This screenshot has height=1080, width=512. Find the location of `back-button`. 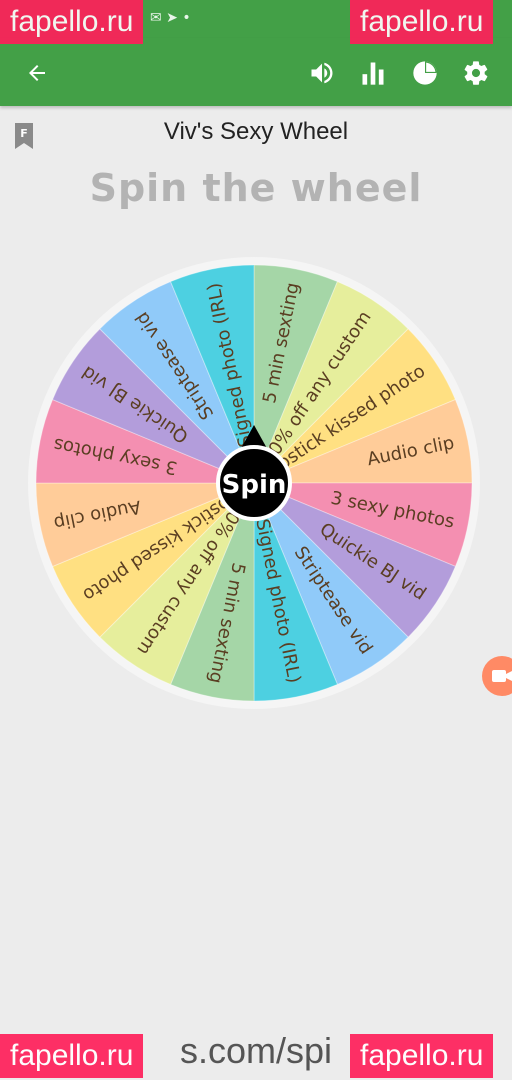

back-button is located at coordinates (37, 73).